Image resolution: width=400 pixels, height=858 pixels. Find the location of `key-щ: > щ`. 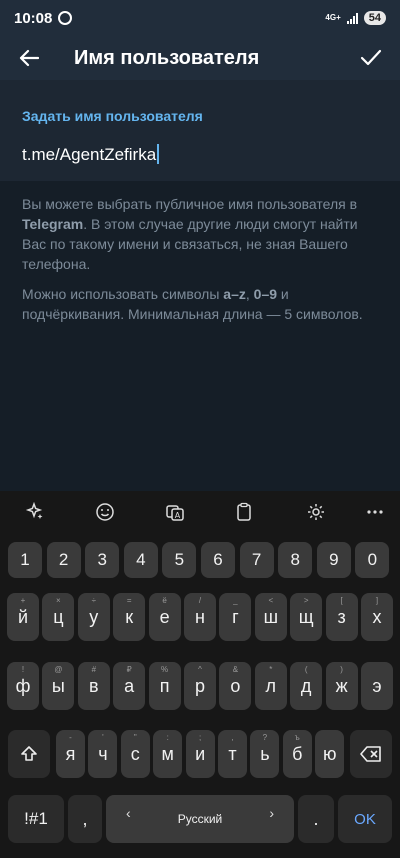

key-щ: > щ is located at coordinates (306, 617).